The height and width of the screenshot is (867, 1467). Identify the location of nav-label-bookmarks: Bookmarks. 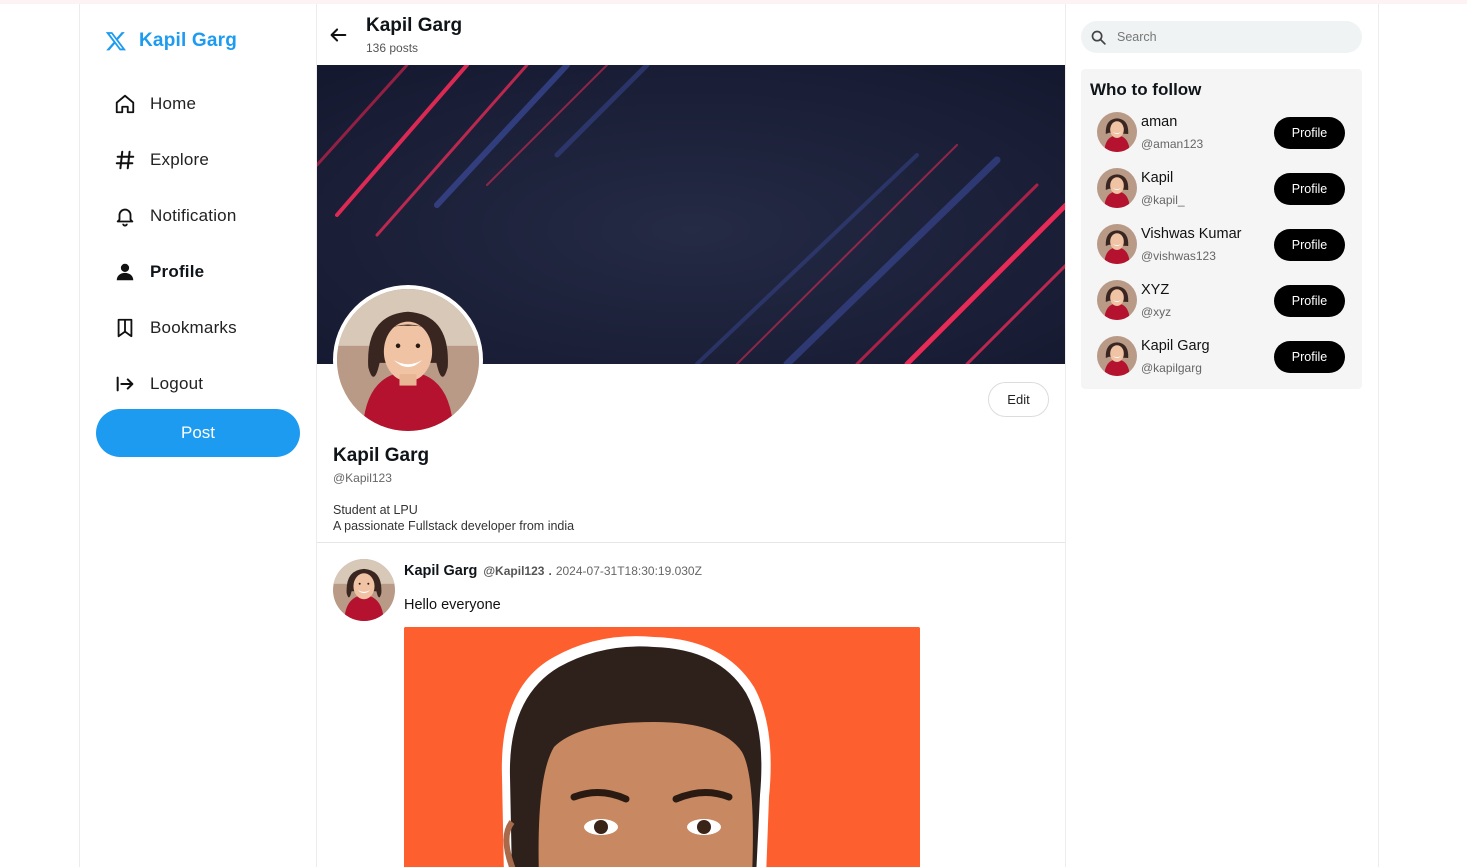
(193, 327).